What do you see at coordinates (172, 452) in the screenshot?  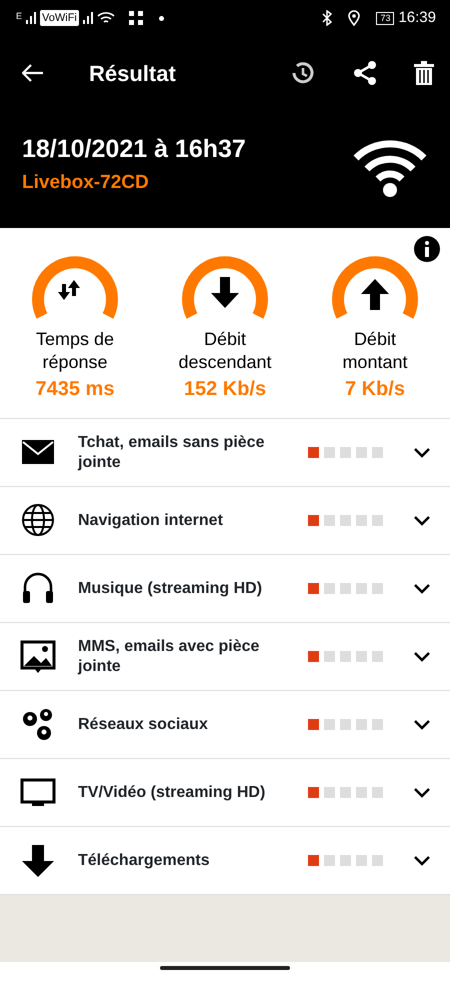 I see `usage-label: Tchat, emails sans pièce jointe` at bounding box center [172, 452].